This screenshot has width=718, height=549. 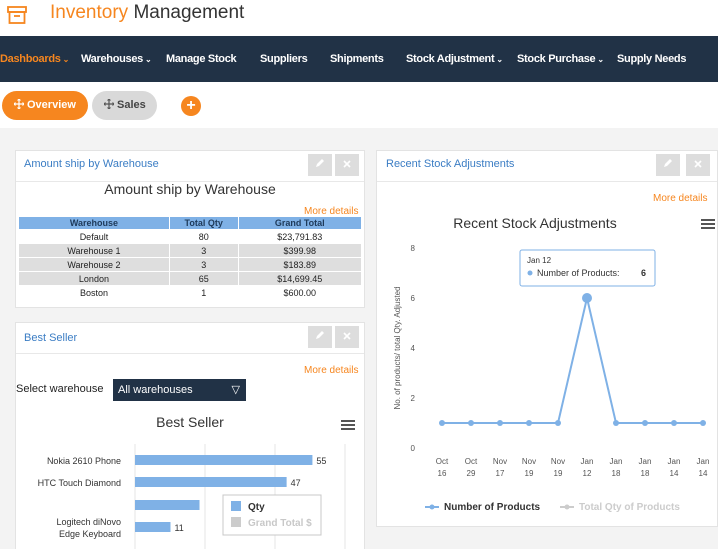 I want to click on nav-supply-needs: Supply Needs, so click(x=651, y=59).